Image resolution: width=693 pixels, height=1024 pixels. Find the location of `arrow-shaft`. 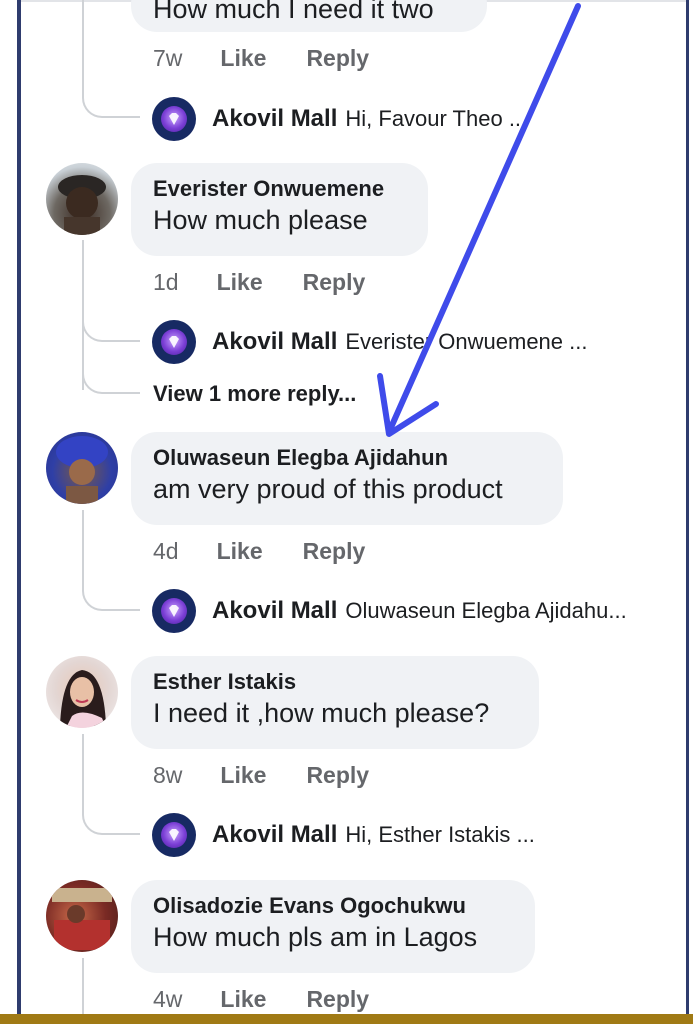

arrow-shaft is located at coordinates (483, 219).